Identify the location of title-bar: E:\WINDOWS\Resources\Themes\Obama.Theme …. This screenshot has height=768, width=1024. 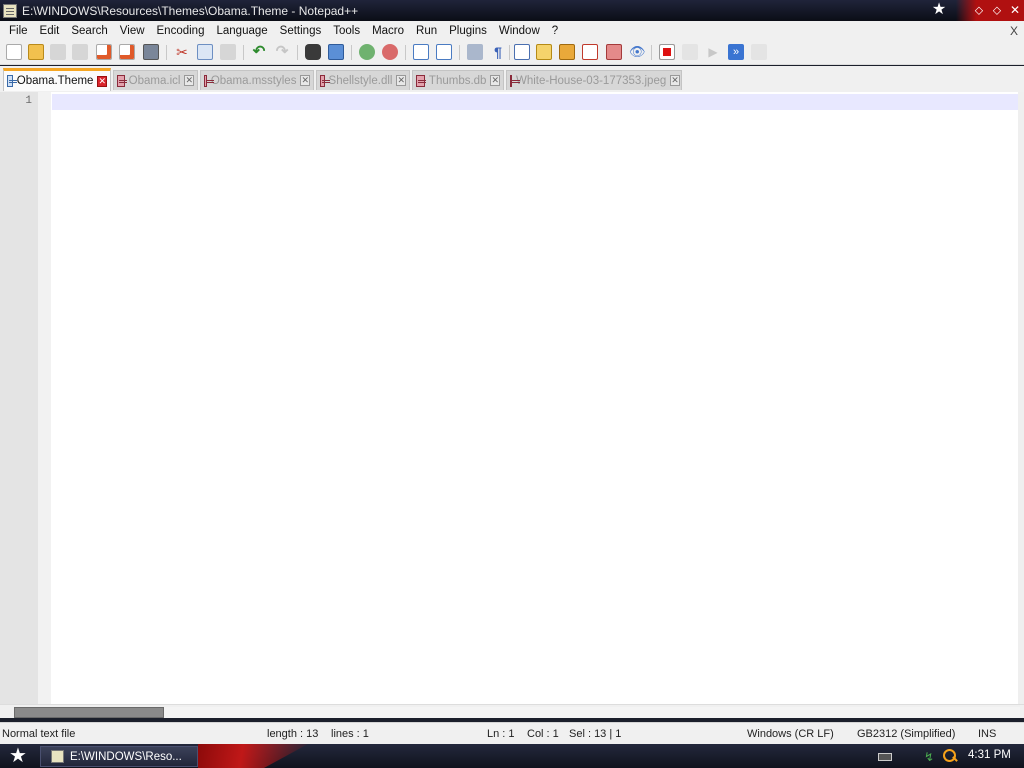
(512, 10).